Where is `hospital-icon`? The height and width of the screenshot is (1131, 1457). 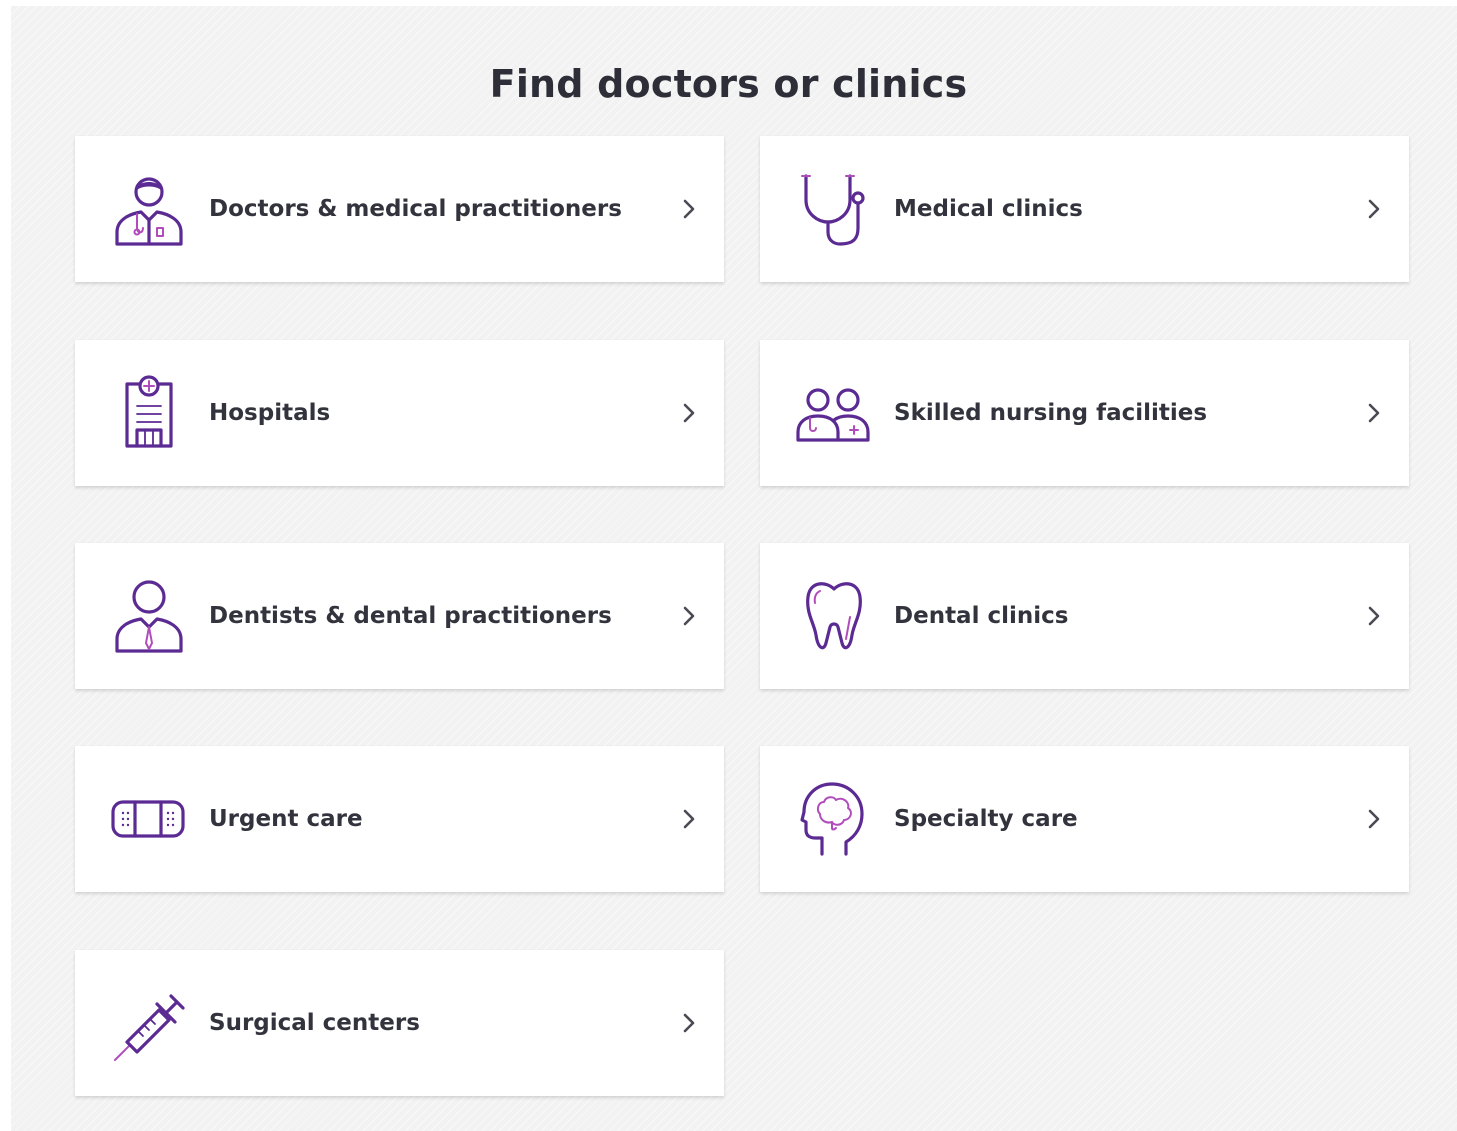 hospital-icon is located at coordinates (149, 413).